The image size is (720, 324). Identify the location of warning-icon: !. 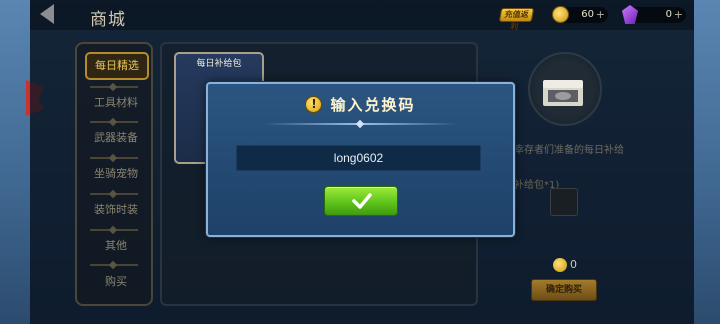
(314, 104).